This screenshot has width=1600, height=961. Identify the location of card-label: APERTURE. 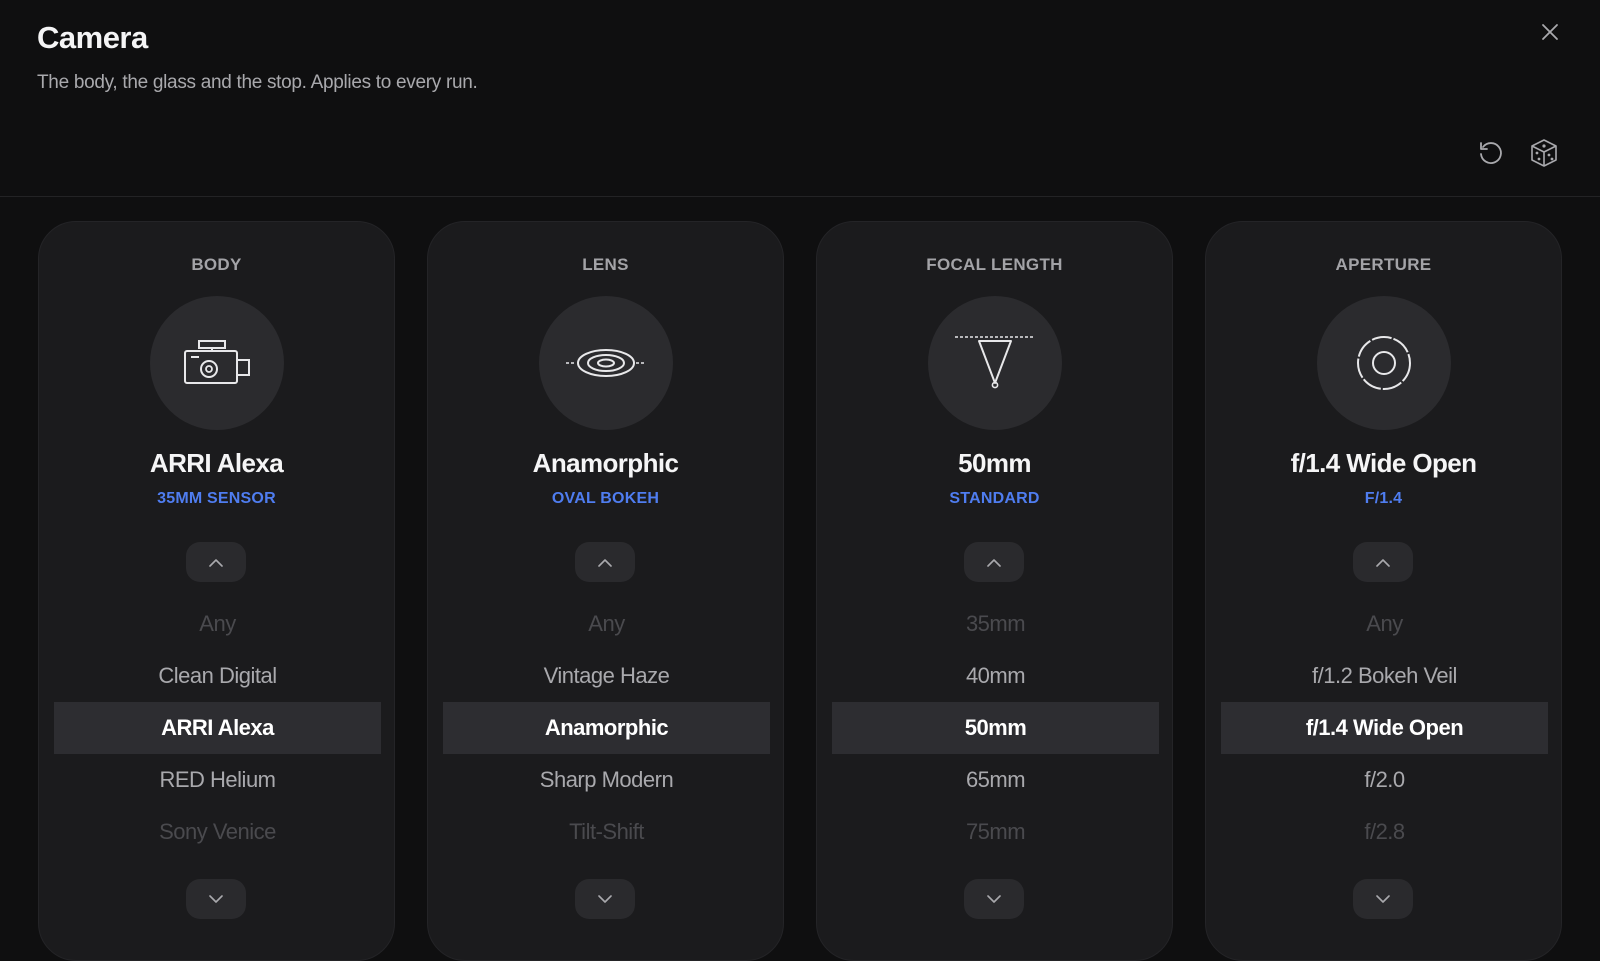
(1383, 264).